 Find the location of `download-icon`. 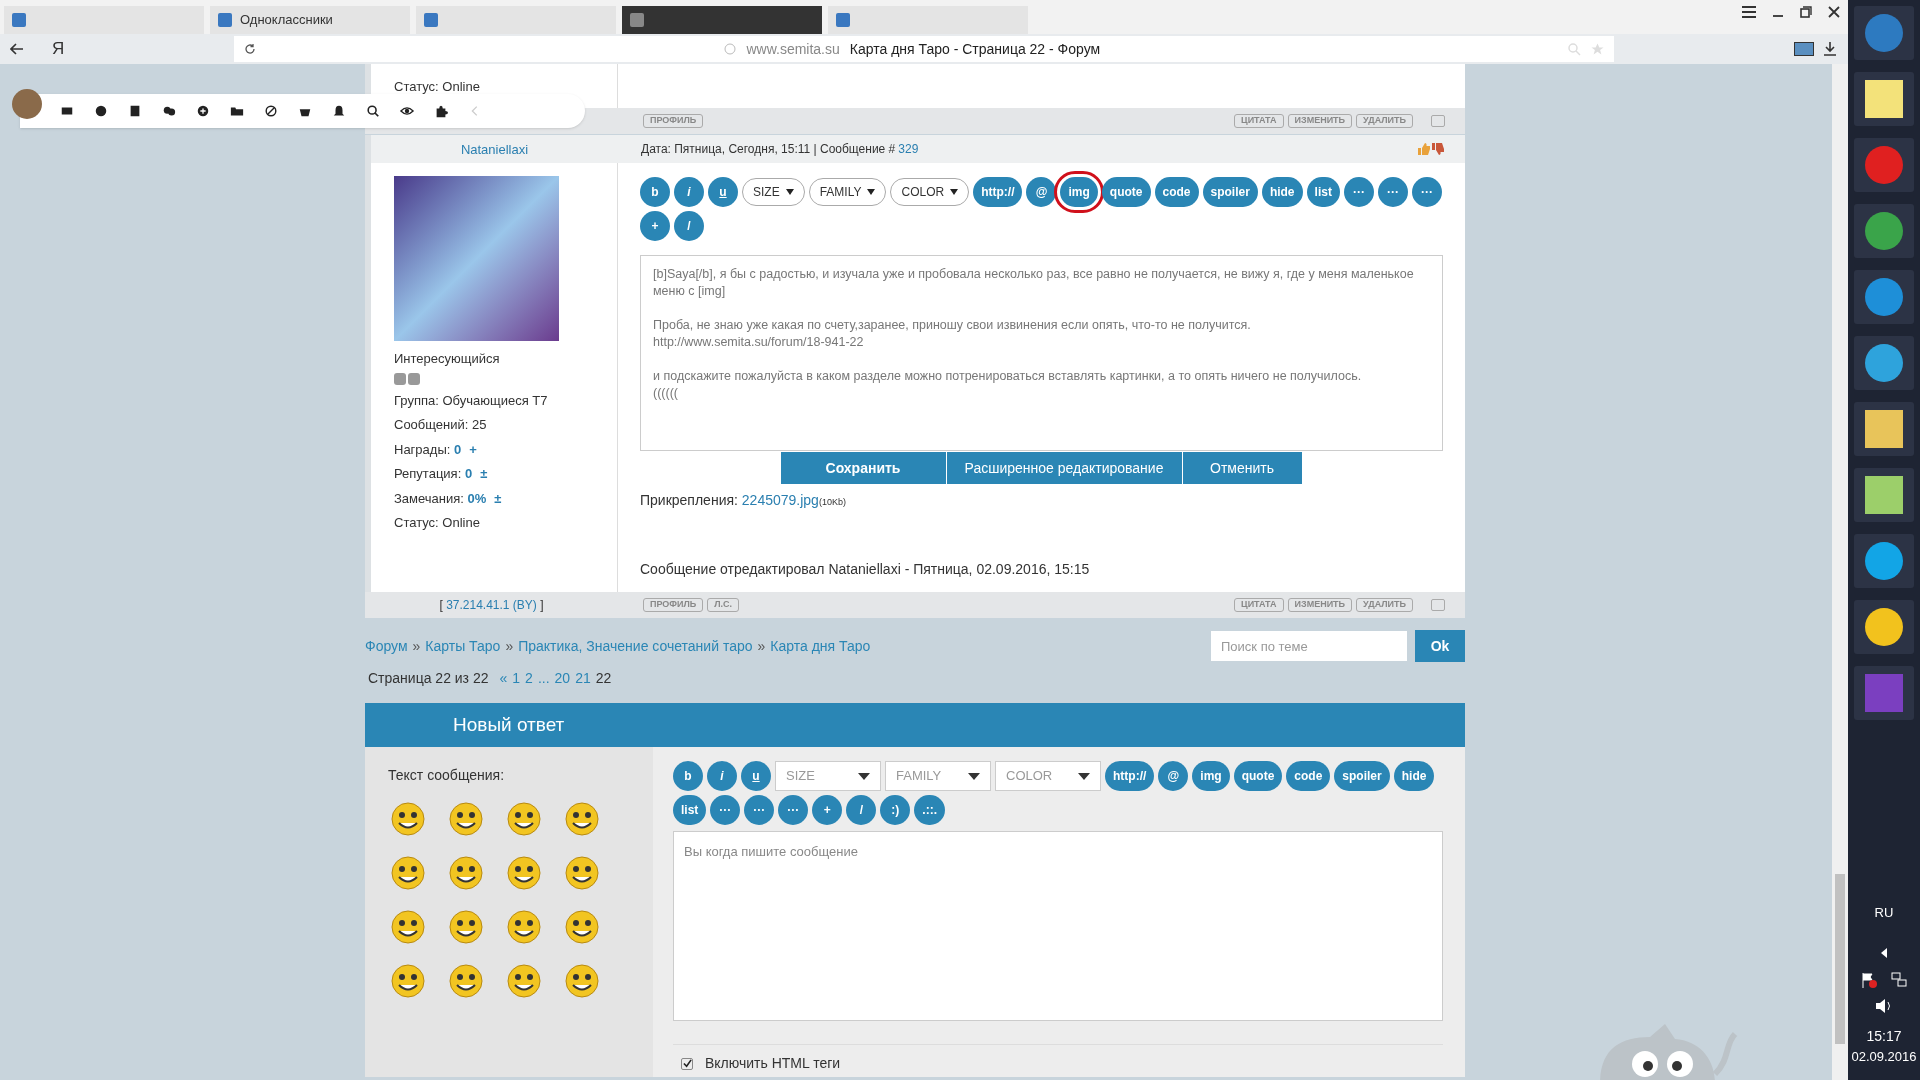

download-icon is located at coordinates (1830, 49).